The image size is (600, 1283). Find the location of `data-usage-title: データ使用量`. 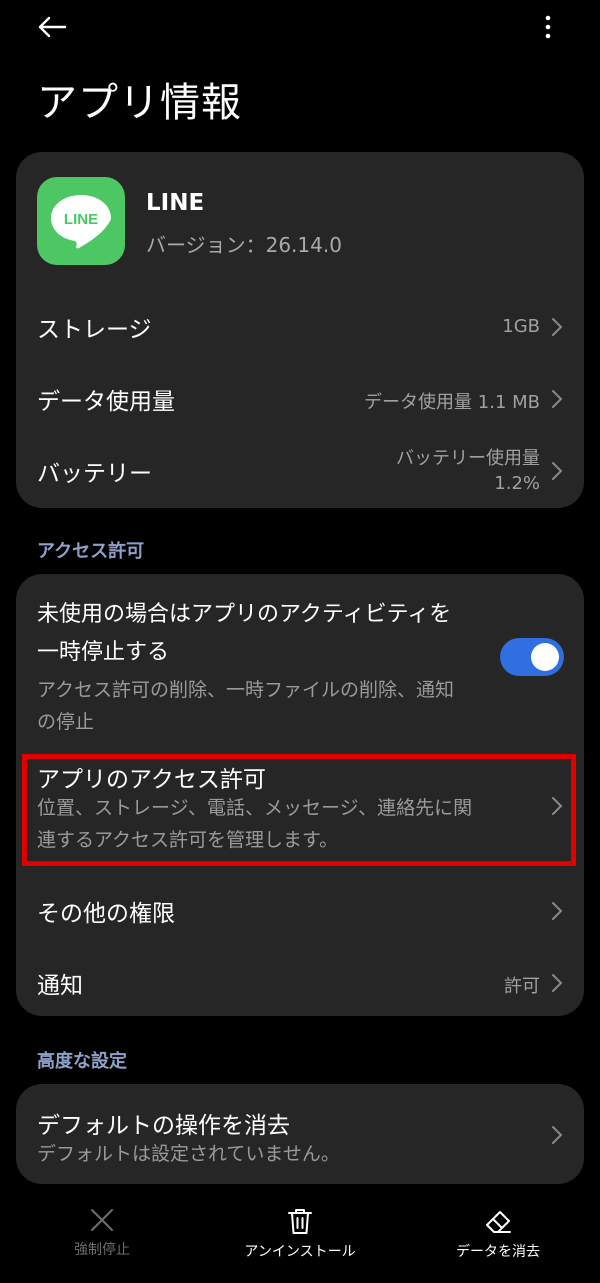

data-usage-title: データ使用量 is located at coordinates (106, 402).